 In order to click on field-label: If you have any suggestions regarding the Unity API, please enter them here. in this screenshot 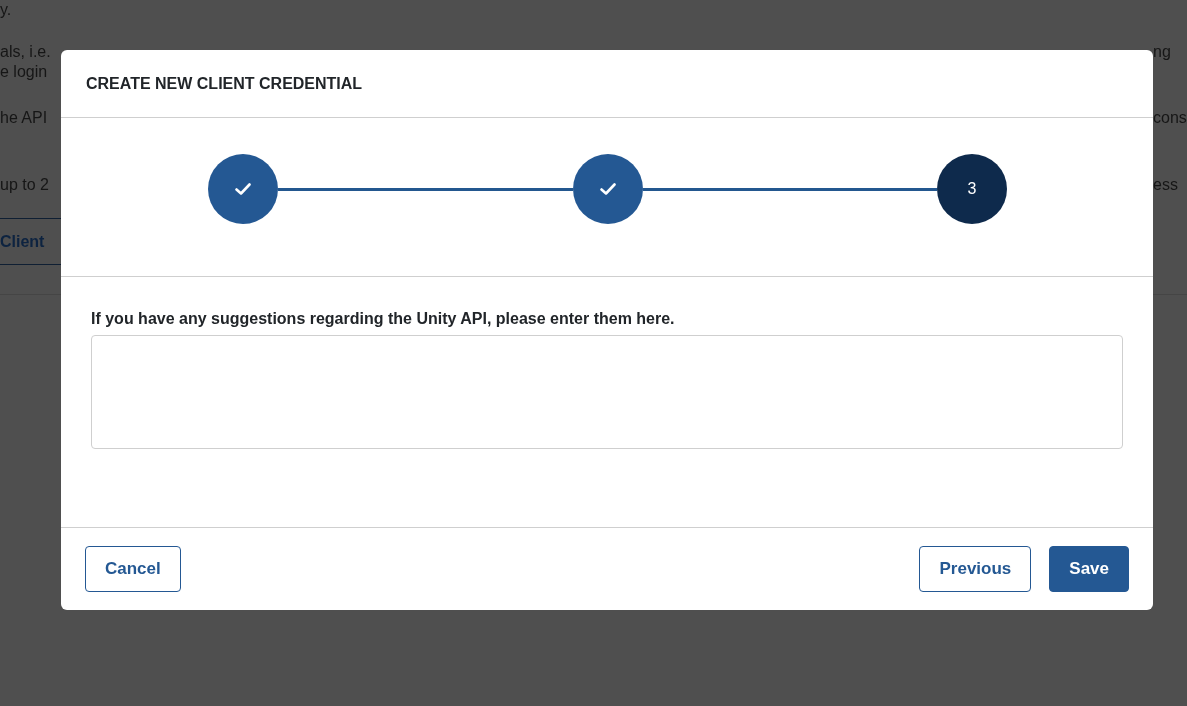, I will do `click(383, 319)`.